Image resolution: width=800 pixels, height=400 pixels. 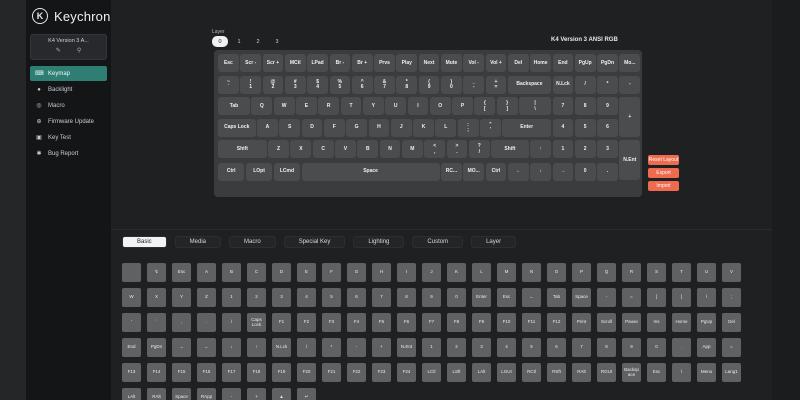 I want to click on keycode-button: ↓, so click(x=231, y=347).